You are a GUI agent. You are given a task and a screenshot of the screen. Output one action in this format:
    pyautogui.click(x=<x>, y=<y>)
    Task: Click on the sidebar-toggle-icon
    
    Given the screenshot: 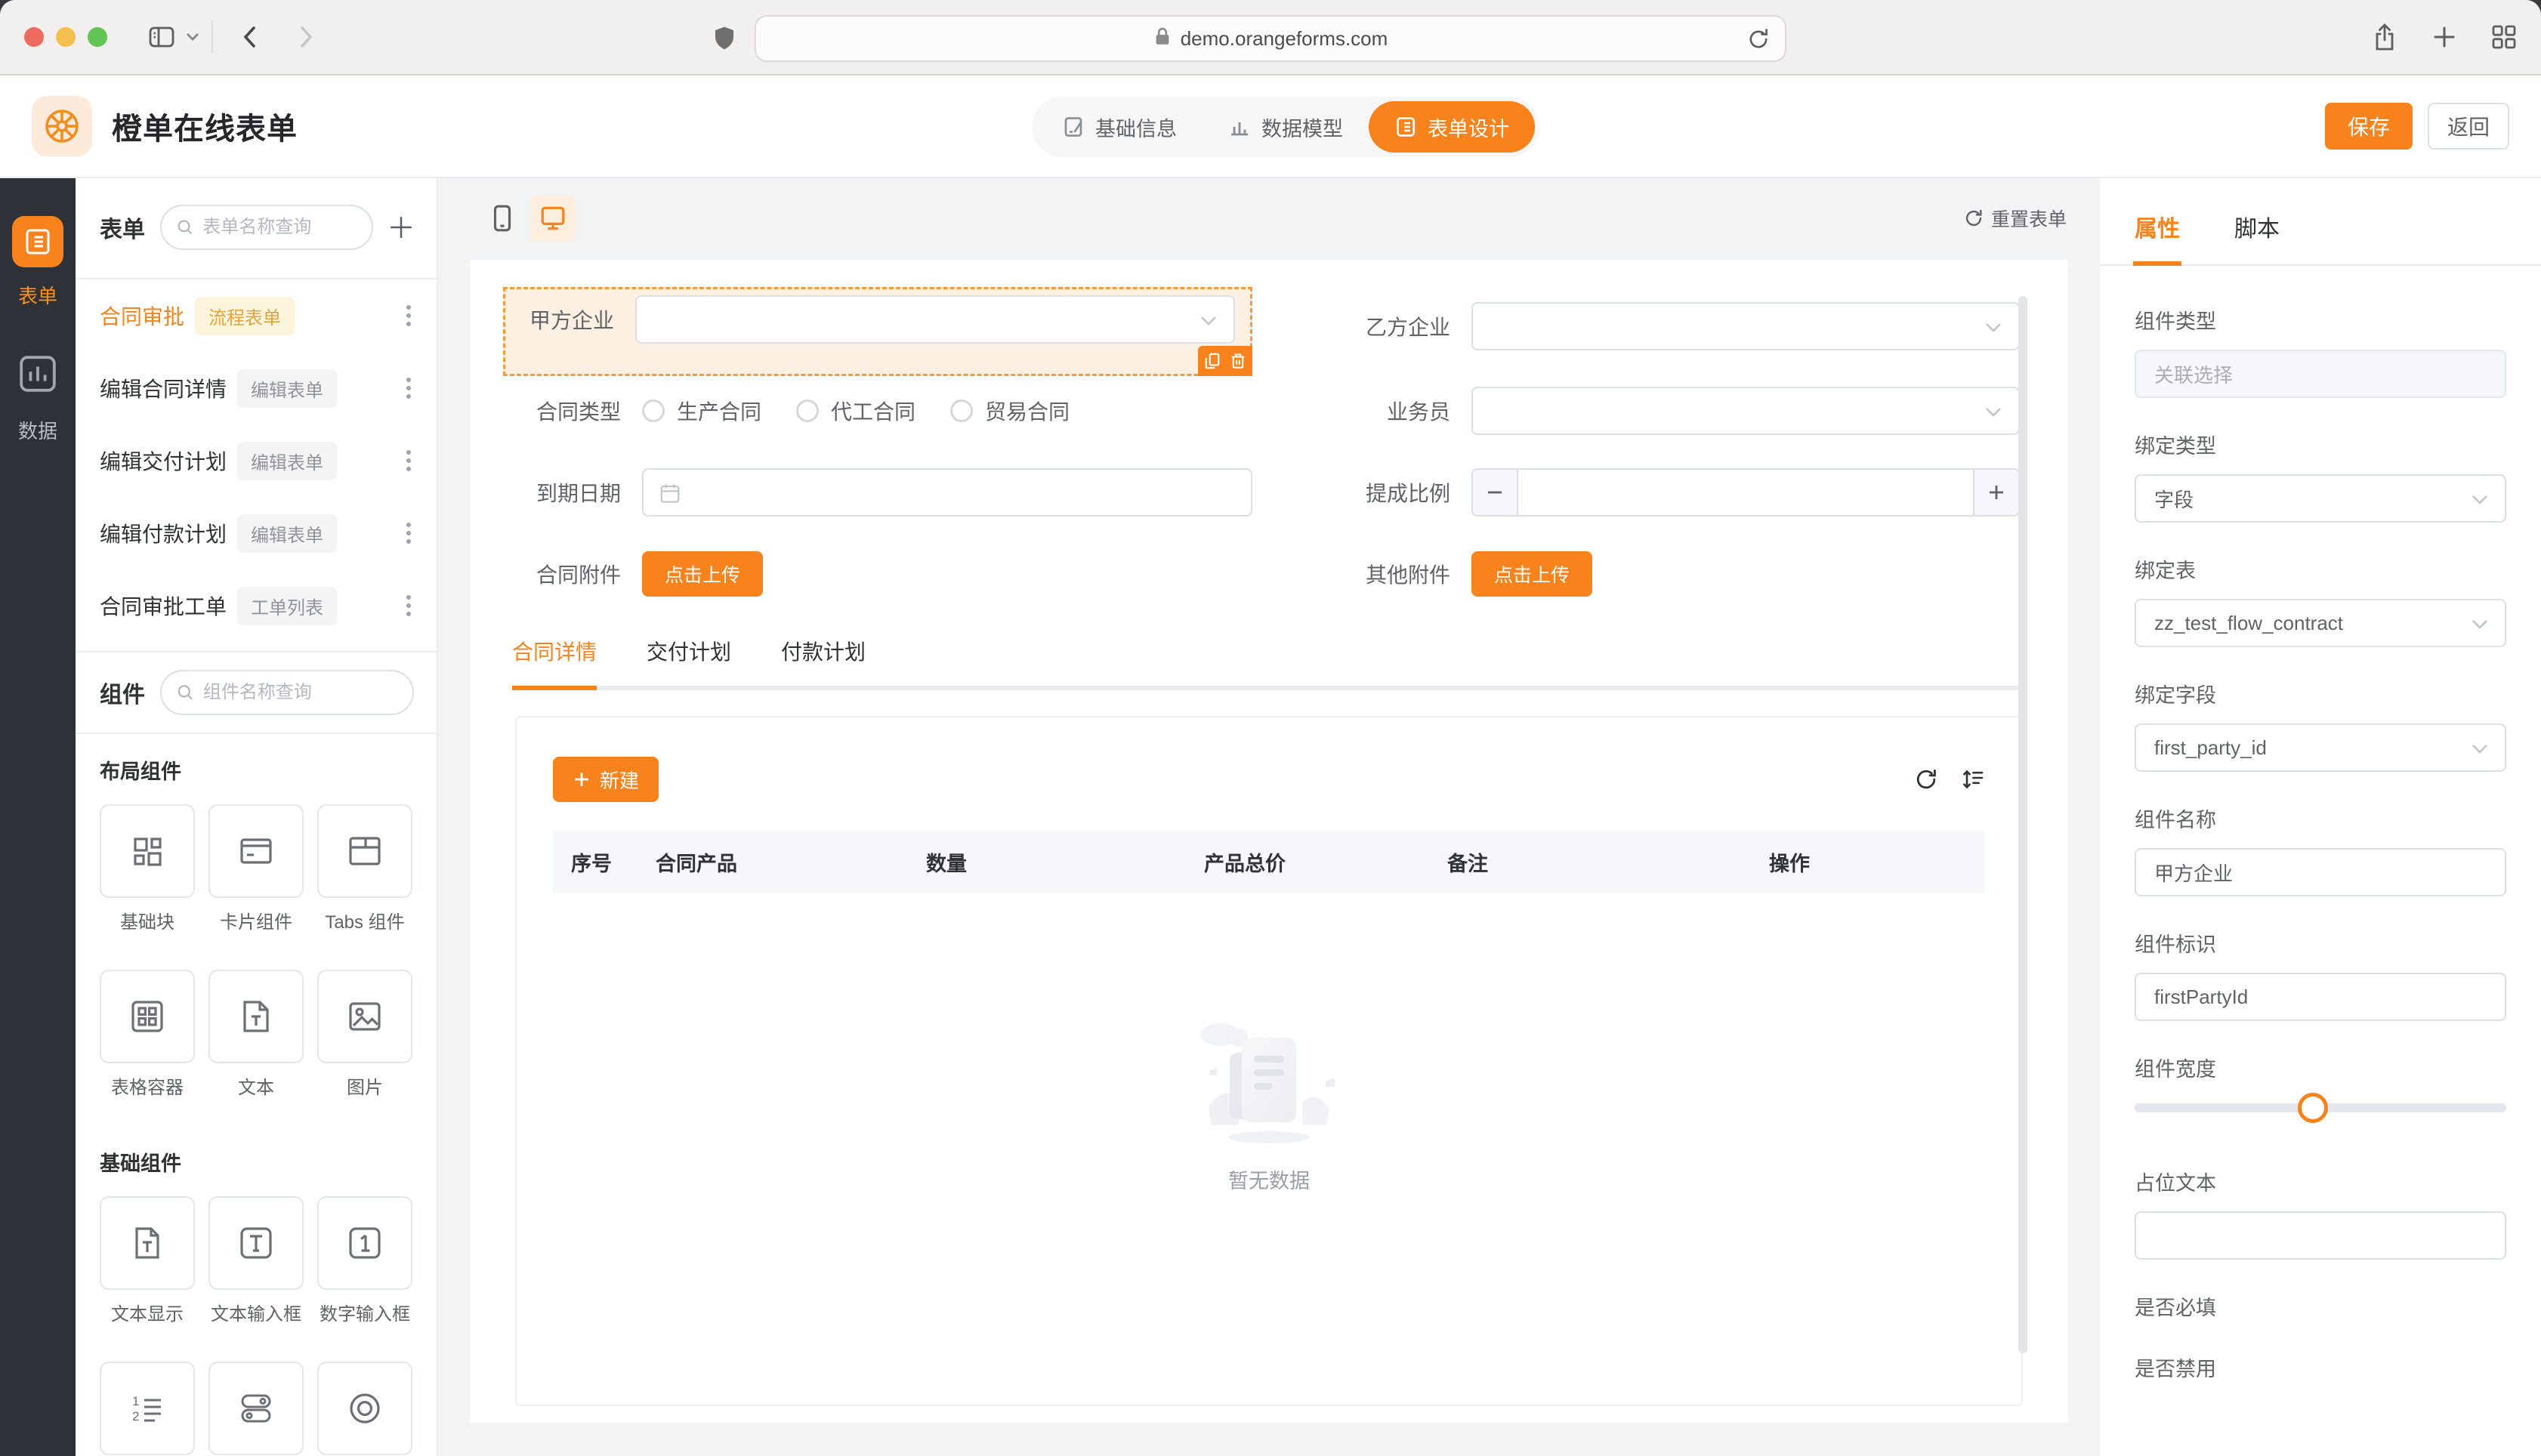 What is the action you would take?
    pyautogui.click(x=161, y=37)
    